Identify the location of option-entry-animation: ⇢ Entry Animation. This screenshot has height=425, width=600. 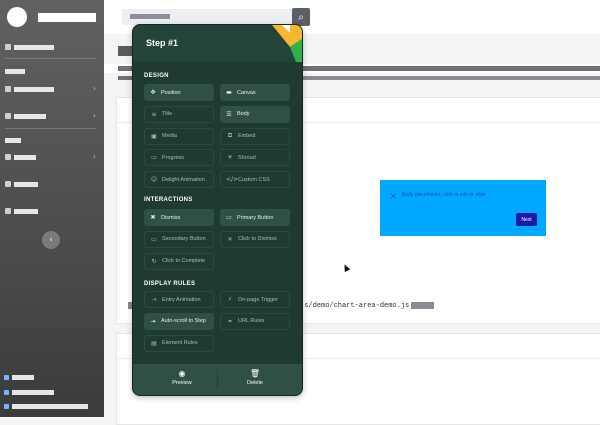
(179, 299).